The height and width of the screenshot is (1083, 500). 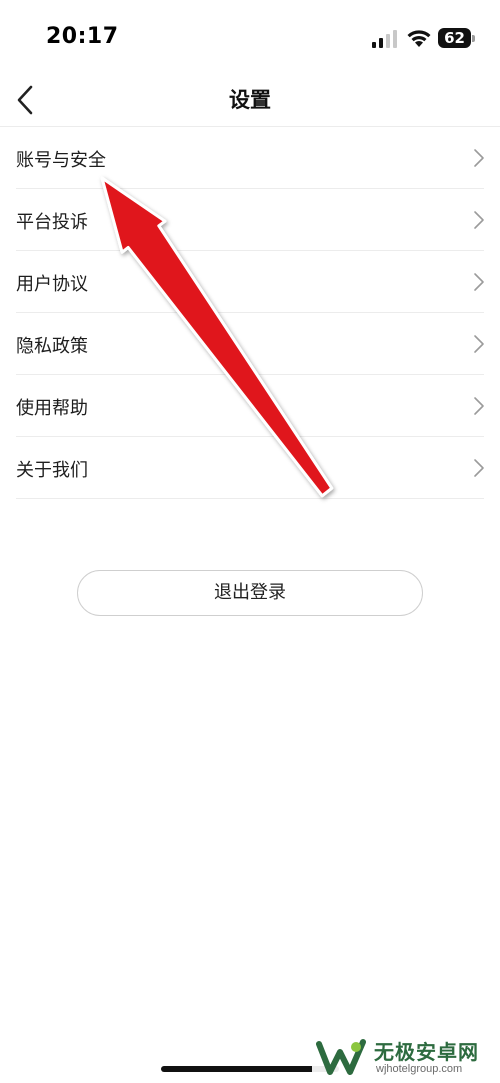 I want to click on watermark-logo-icon, so click(x=341, y=1057).